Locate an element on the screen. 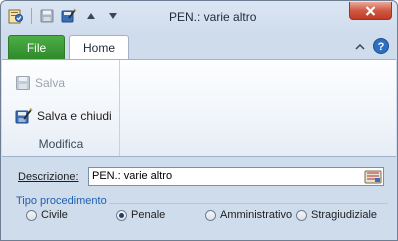  title-bar: PEN.: varie altro is located at coordinates (199, 16).